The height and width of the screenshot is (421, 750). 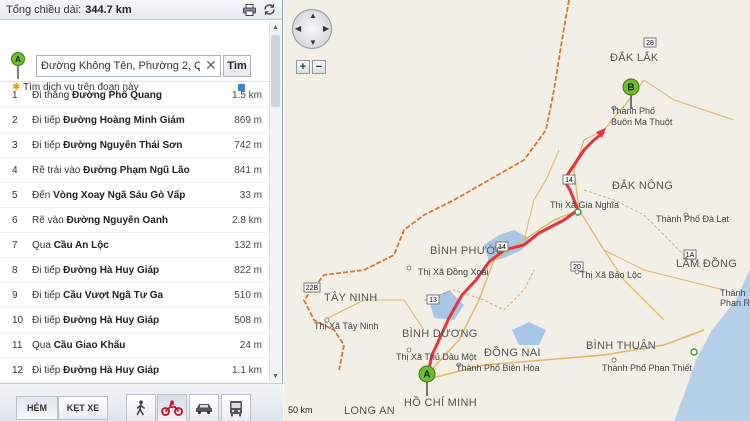 What do you see at coordinates (117, 220) in the screenshot?
I see `step-road: Đường Nguyễn Oanh` at bounding box center [117, 220].